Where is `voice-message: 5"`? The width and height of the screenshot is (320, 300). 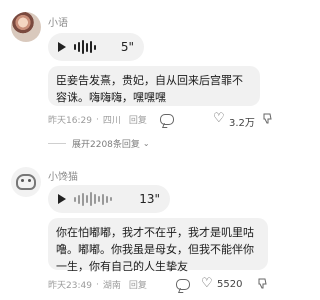
voice-message: 5" is located at coordinates (96, 47).